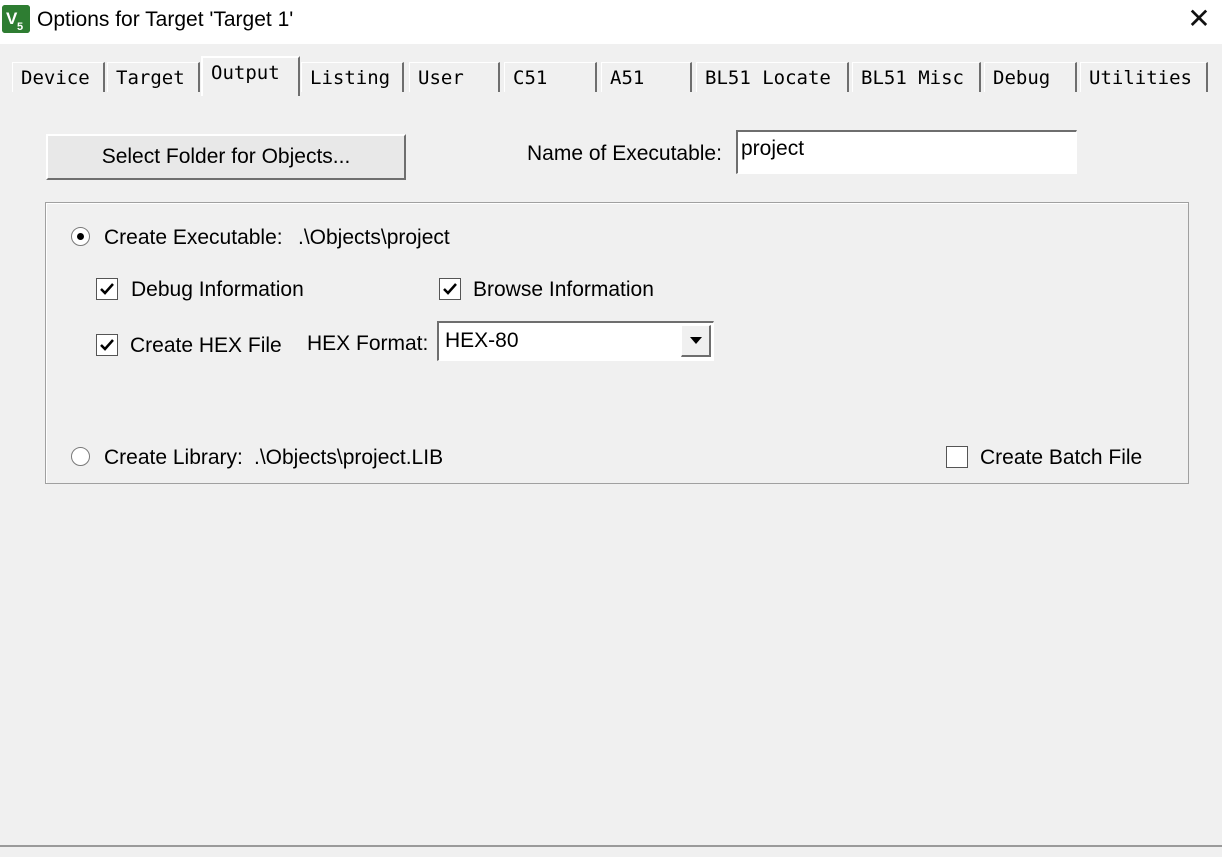 The height and width of the screenshot is (857, 1222). I want to click on hex-format-dropdown-button, so click(696, 341).